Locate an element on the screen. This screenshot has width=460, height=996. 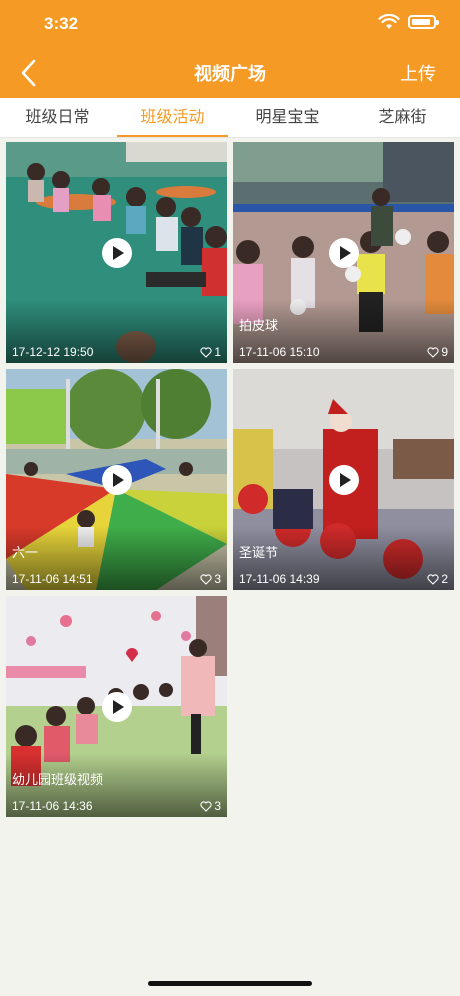
video-card: 17-12-12 19:50 1 is located at coordinates (116, 252).